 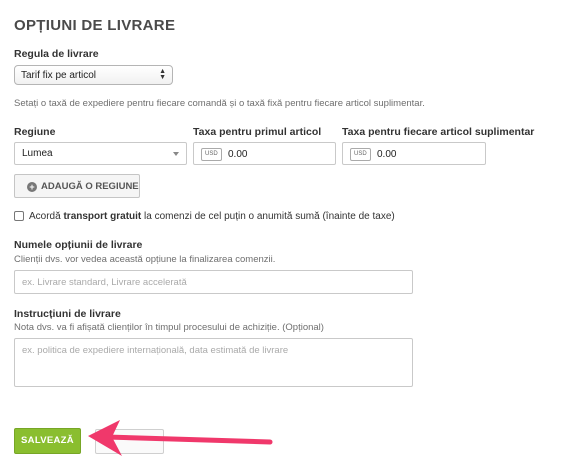 I want to click on shipping-rule-select: Tarif fix pe articol ▲ ▼, so click(x=93, y=75).